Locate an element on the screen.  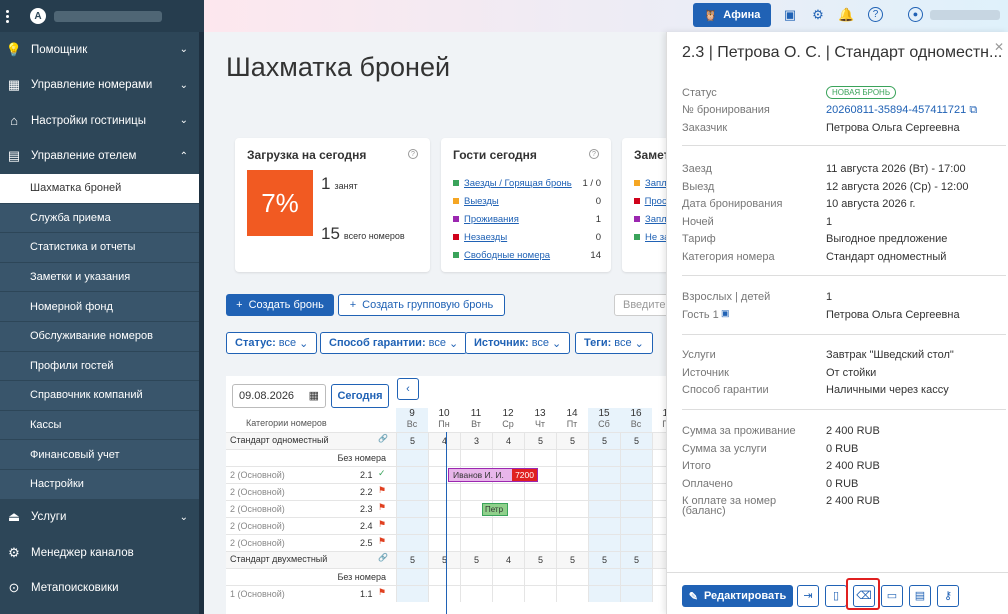
create-group-booking-button: + Создать групповую бронь is located at coordinates (421, 305).